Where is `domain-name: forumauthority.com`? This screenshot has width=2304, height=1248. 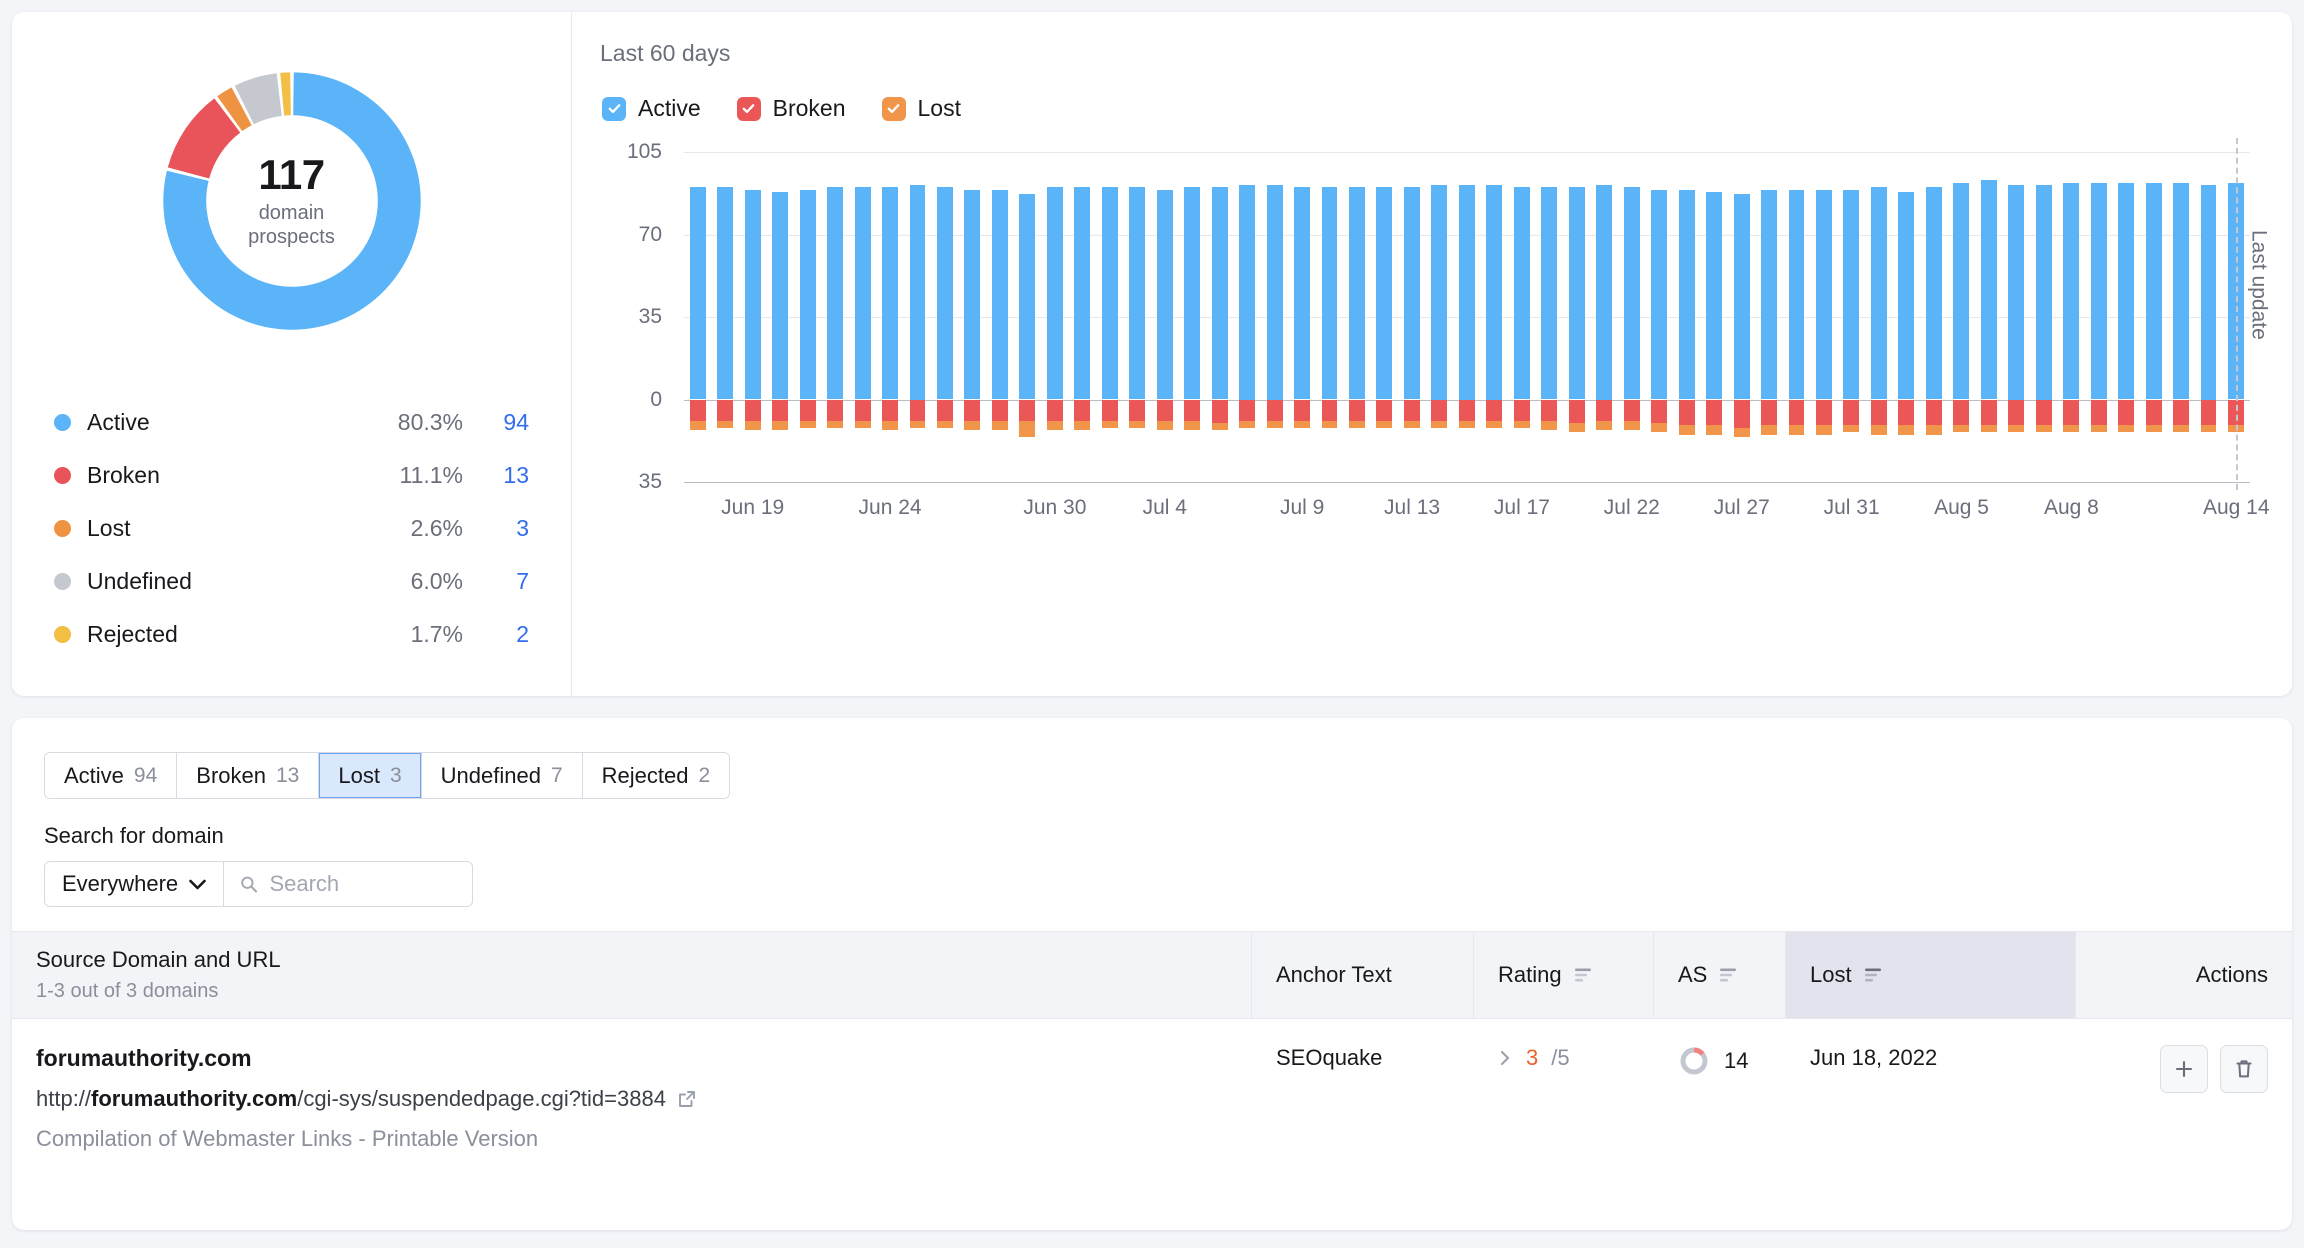 domain-name: forumauthority.com is located at coordinates (632, 1058).